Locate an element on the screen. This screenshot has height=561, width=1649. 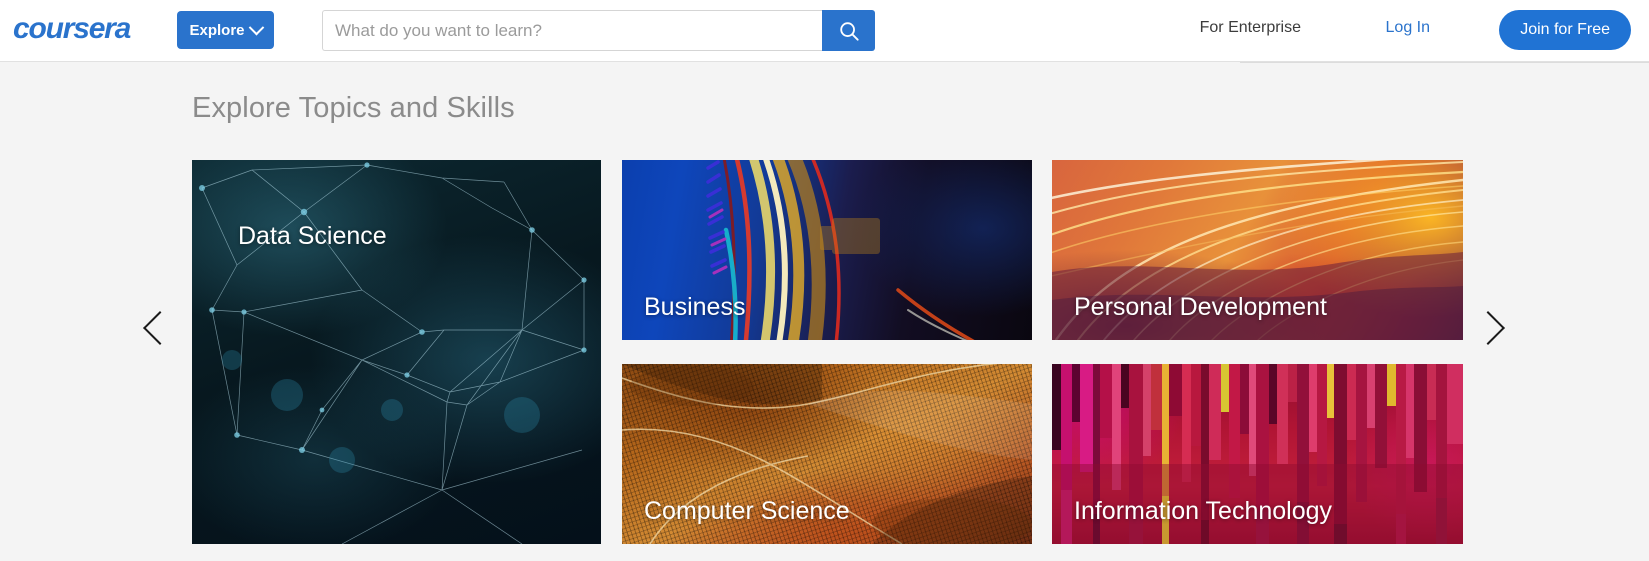
for-enterprise-link: For Enterprise is located at coordinates (1250, 28).